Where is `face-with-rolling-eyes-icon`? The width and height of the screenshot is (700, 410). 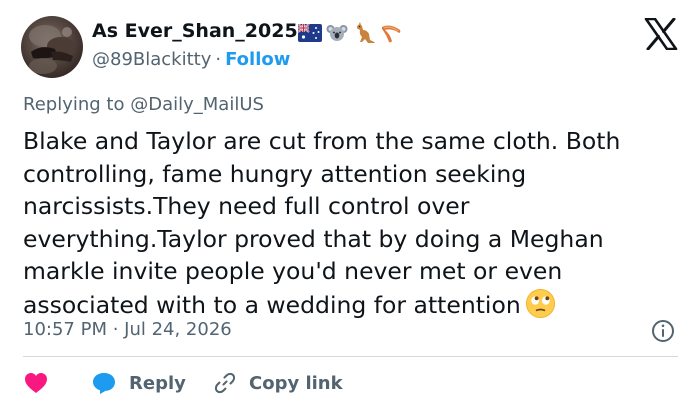
face-with-rolling-eyes-icon is located at coordinates (540, 308).